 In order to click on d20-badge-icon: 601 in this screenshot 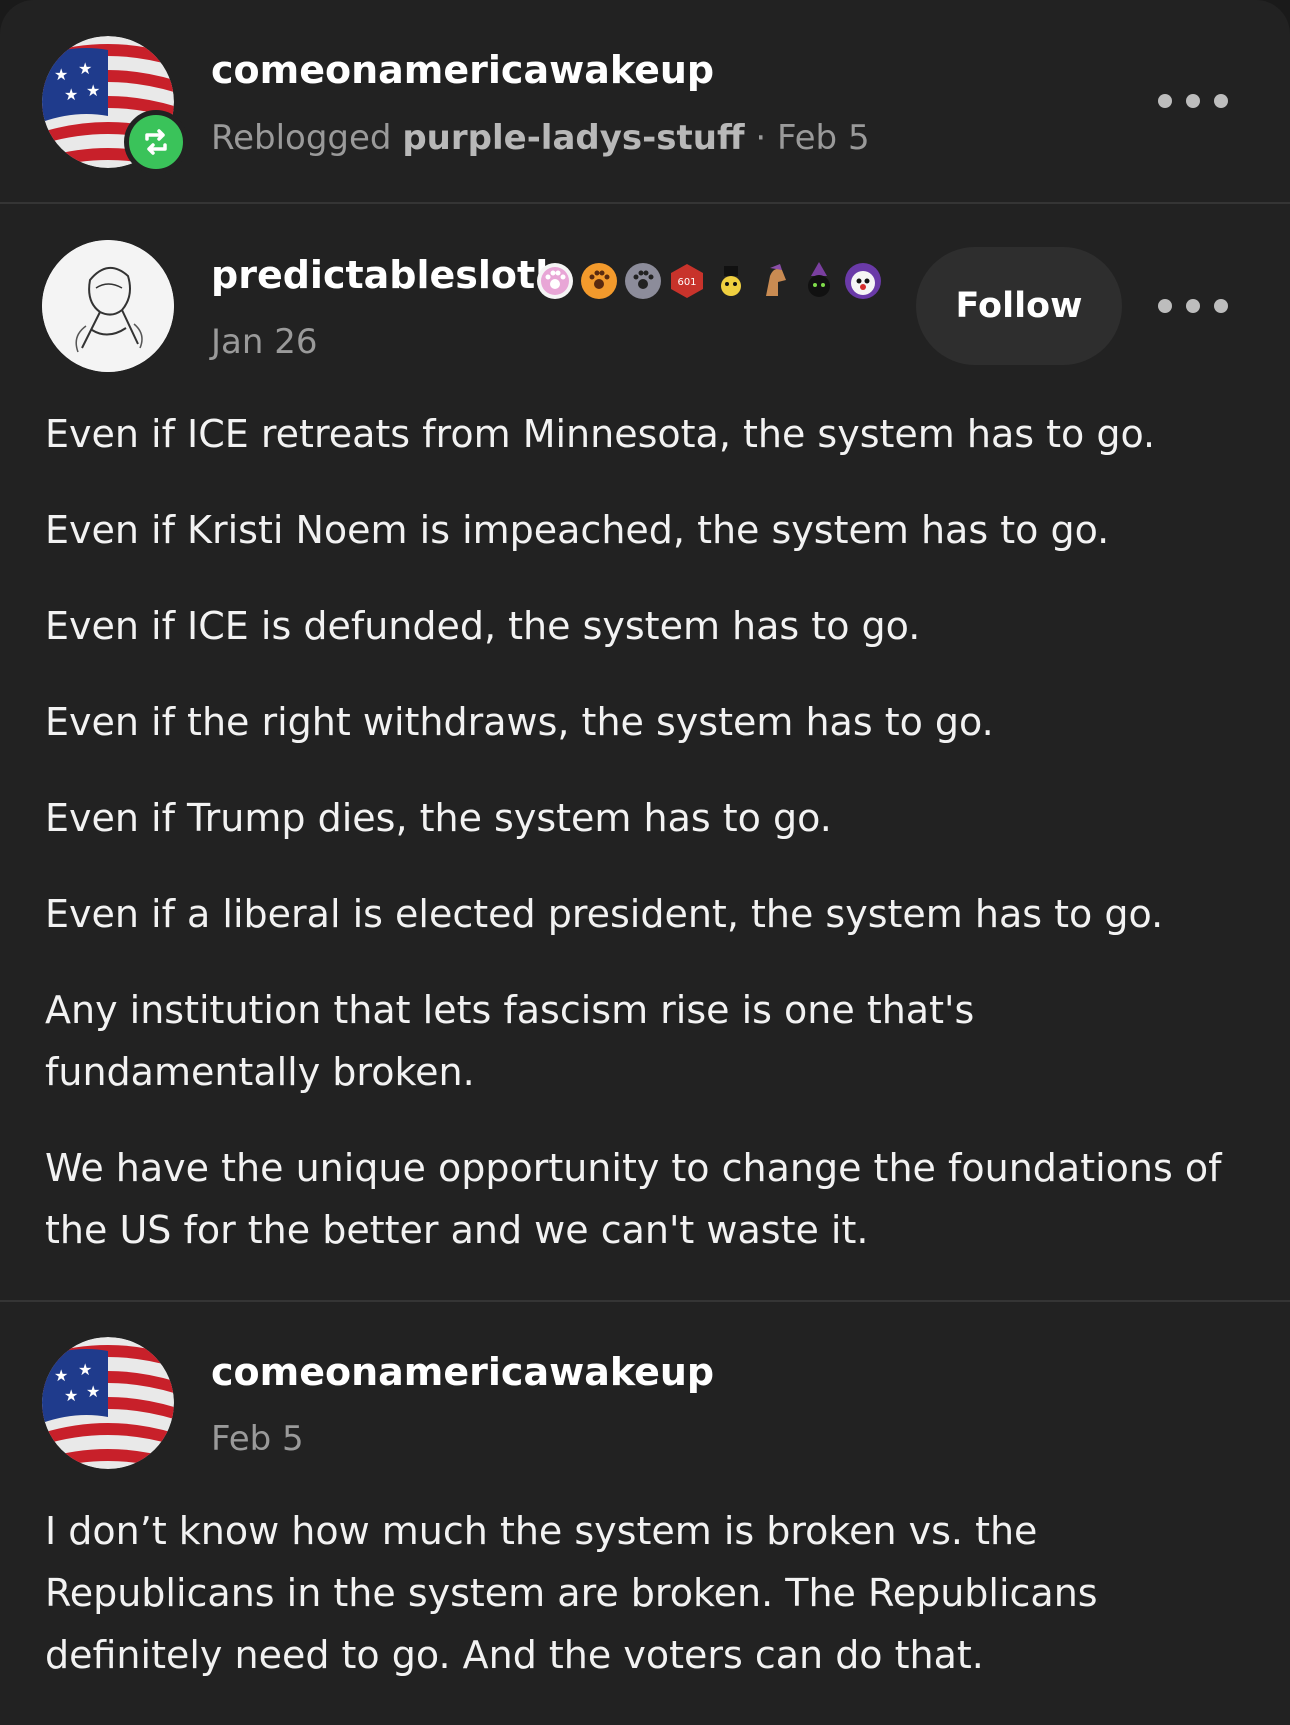, I will do `click(687, 281)`.